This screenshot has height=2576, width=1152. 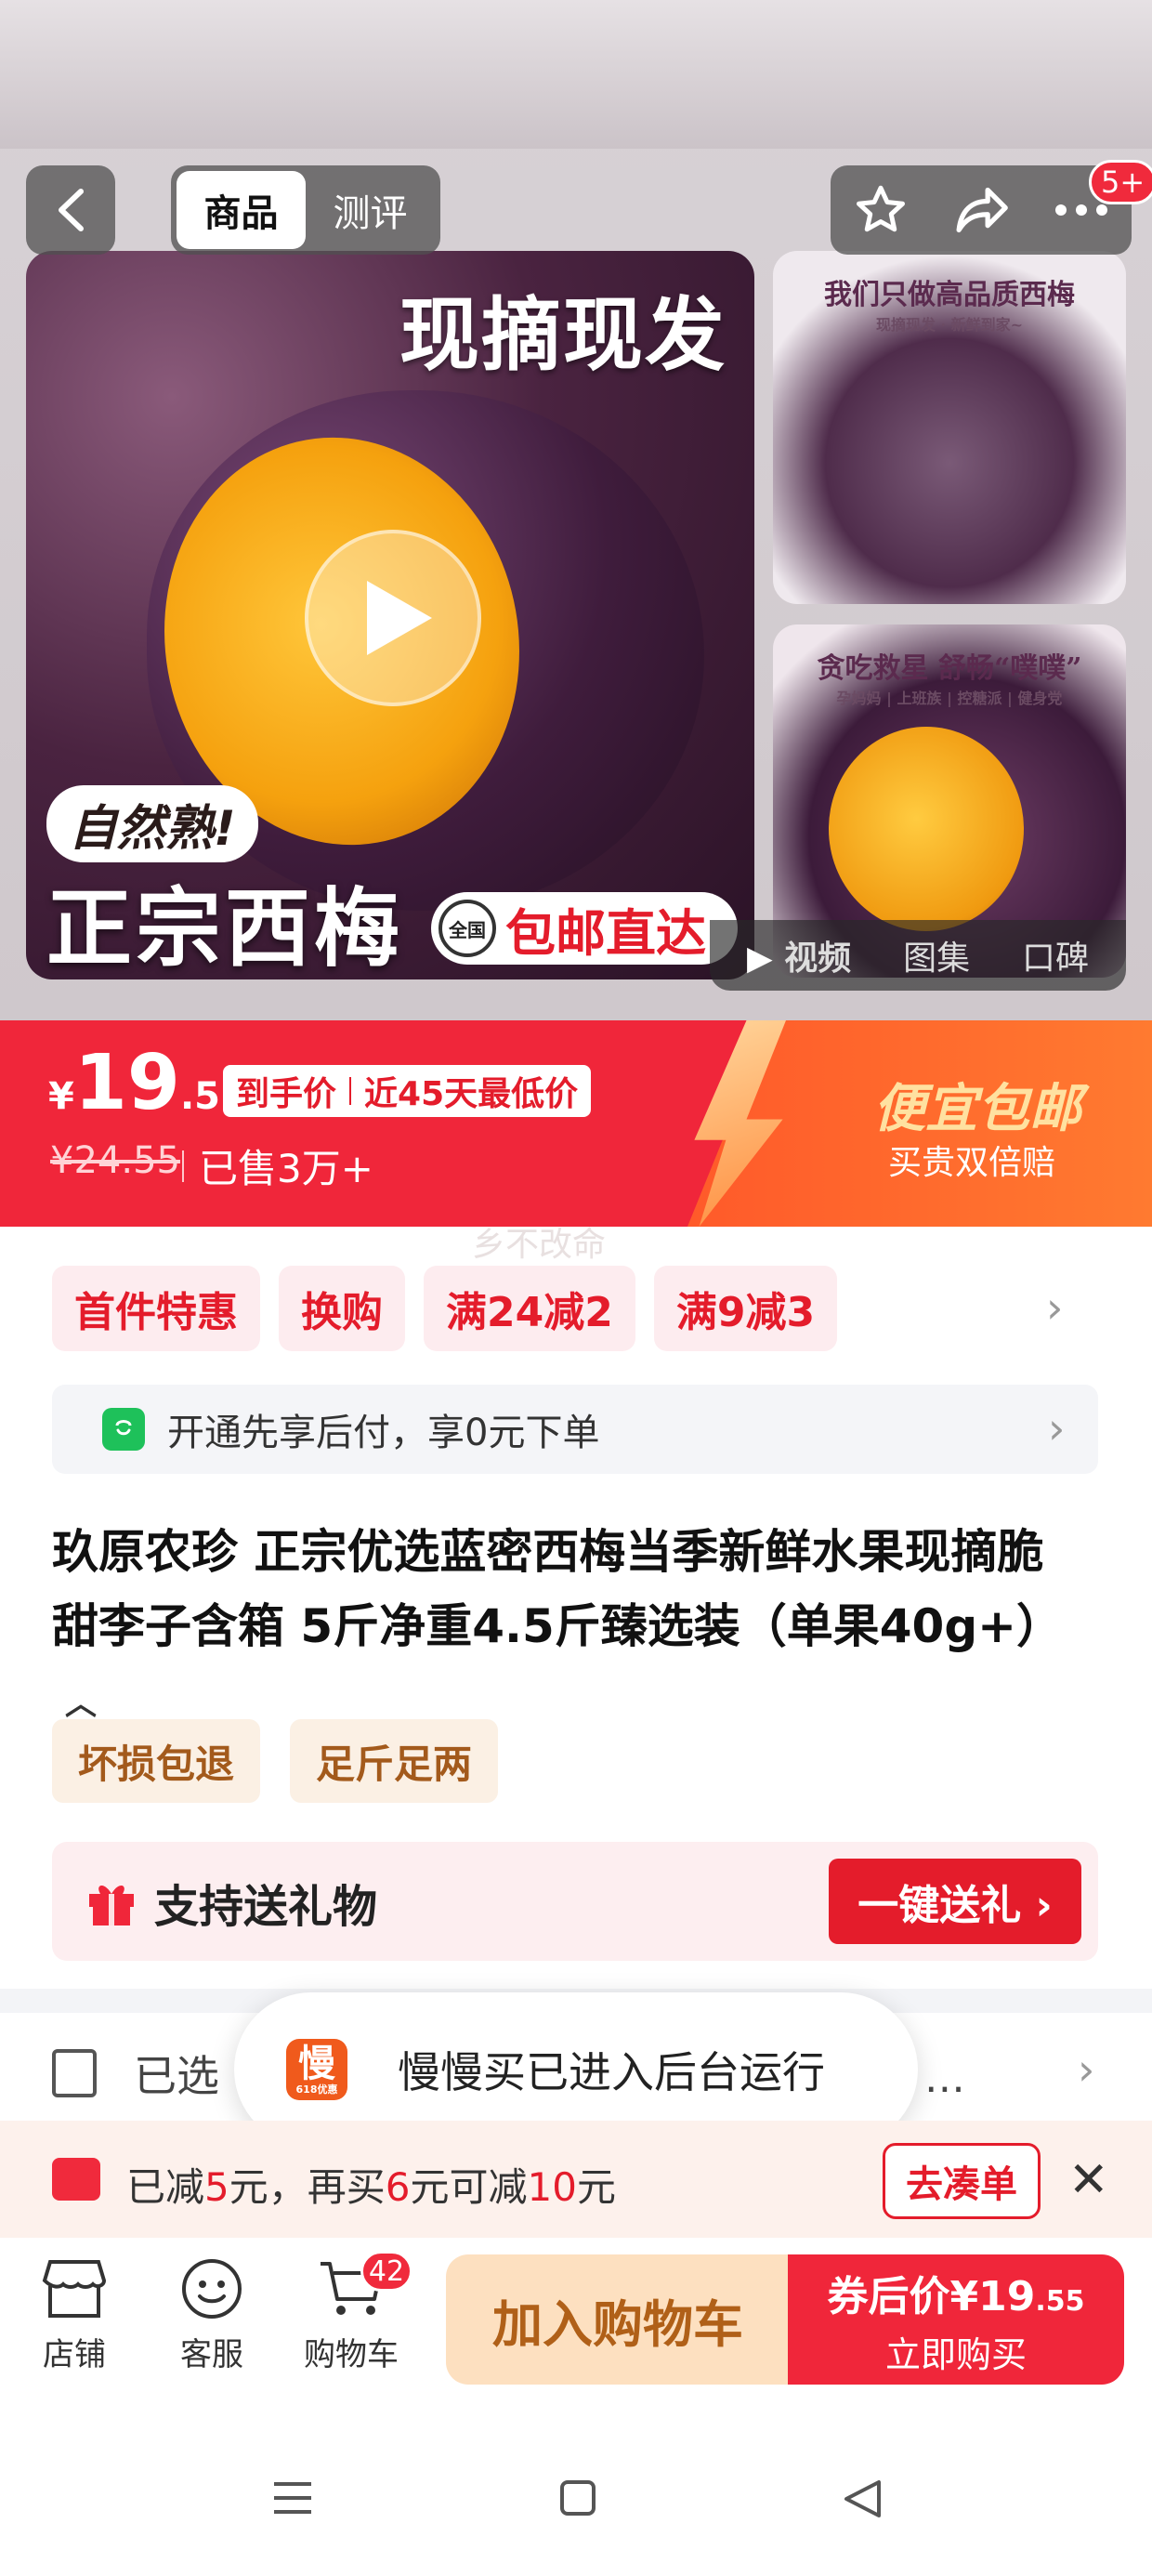 What do you see at coordinates (956, 2296) in the screenshot?
I see `coupon-price: 券后价¥19.55` at bounding box center [956, 2296].